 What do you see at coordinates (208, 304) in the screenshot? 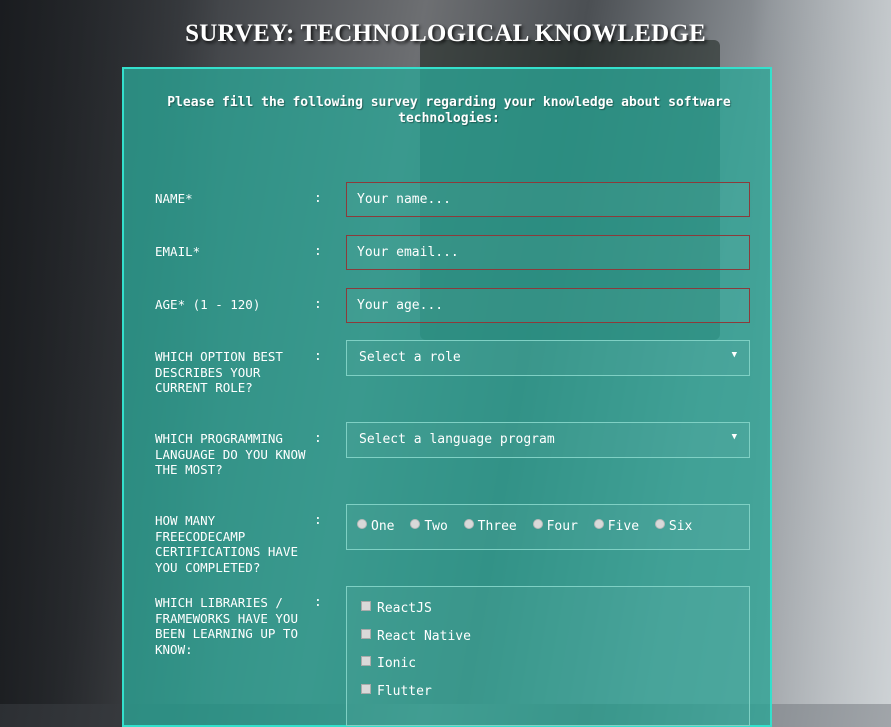
I see `age-label: AGE* (1 - 120)` at bounding box center [208, 304].